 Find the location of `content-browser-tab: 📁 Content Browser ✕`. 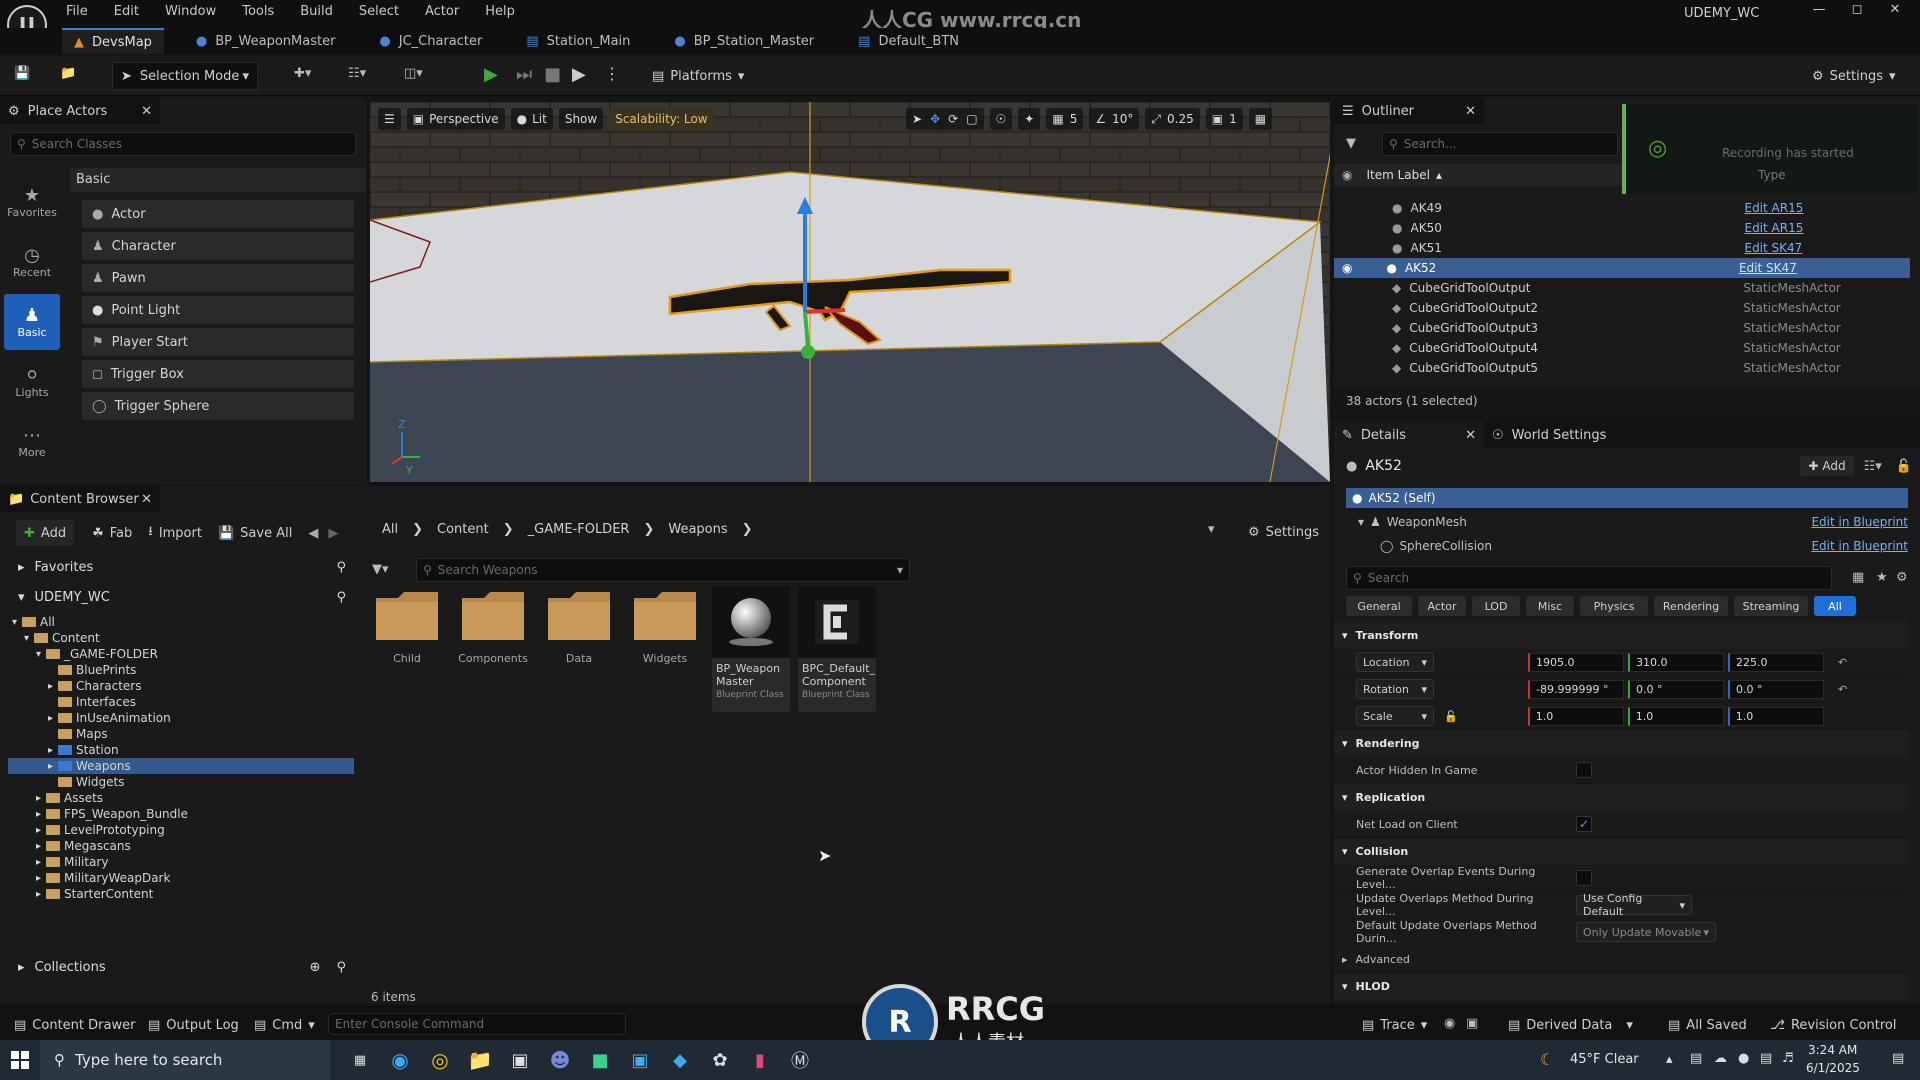

content-browser-tab: 📁 Content Browser ✕ is located at coordinates (80, 499).